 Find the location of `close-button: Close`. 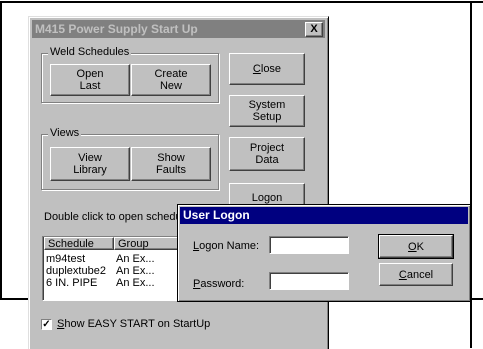

close-button: Close is located at coordinates (267, 69).